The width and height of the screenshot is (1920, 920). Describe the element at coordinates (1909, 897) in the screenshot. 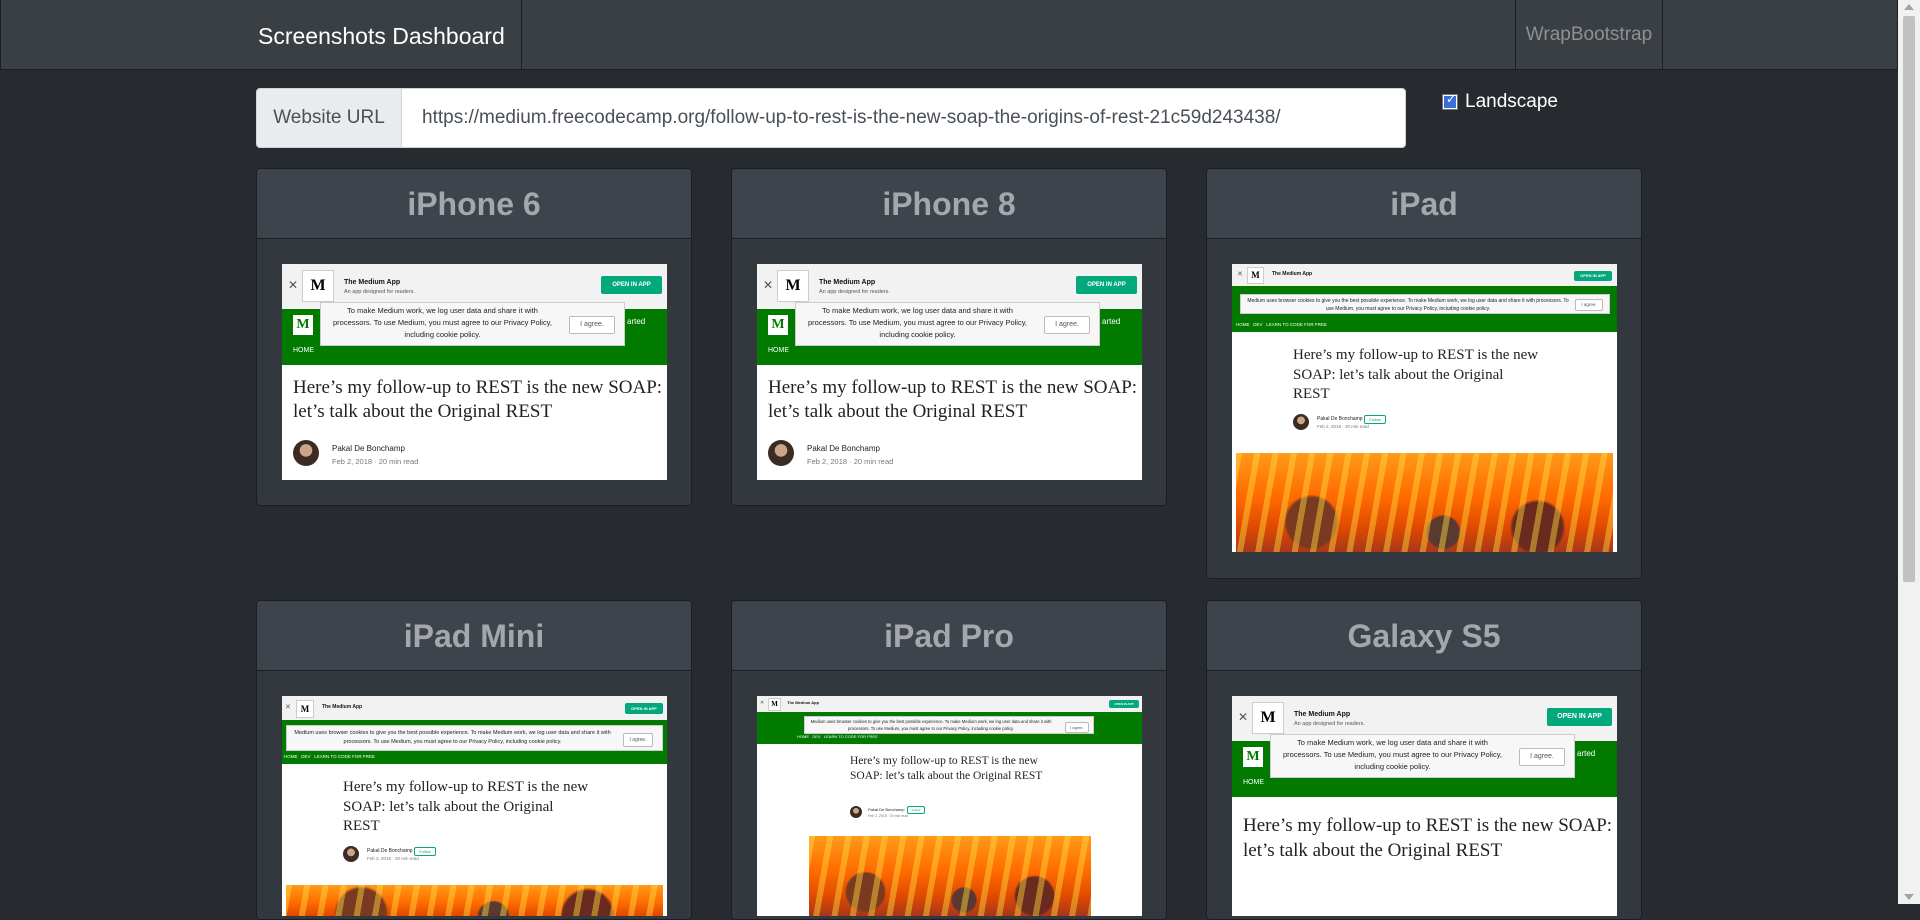

I see `scroll-down-icon` at that location.